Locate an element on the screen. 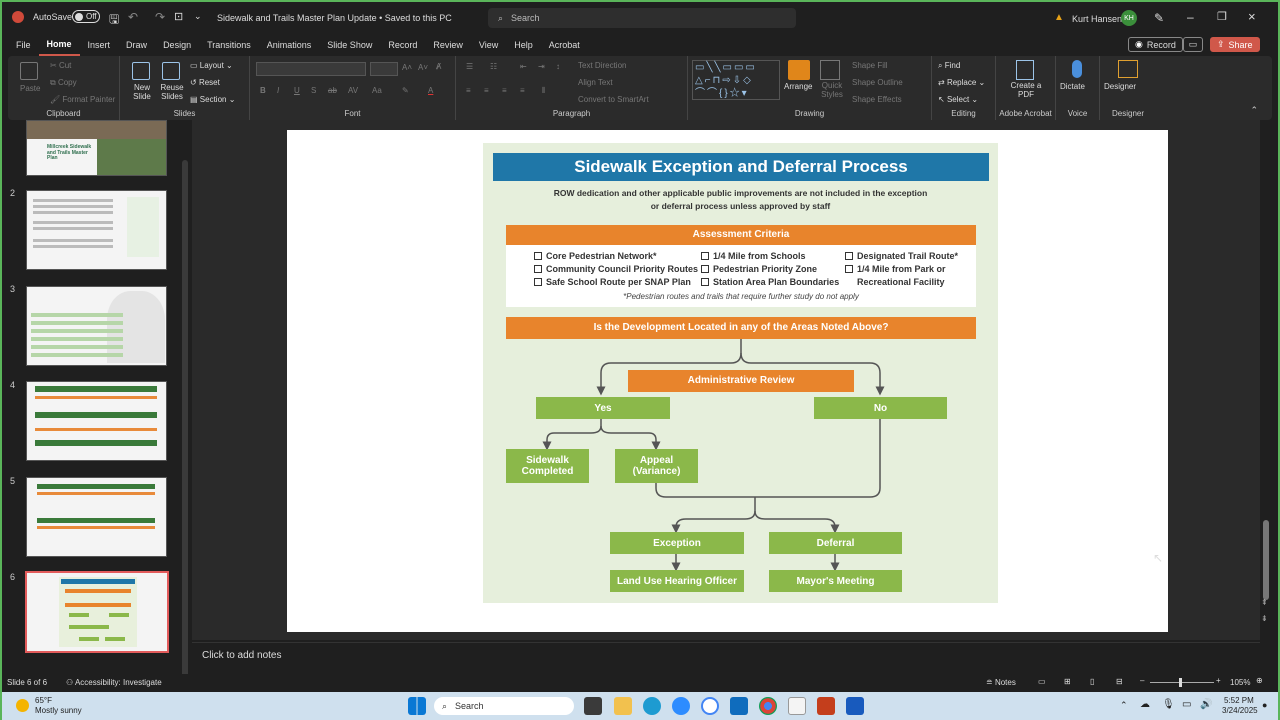  zoom-out-icon: – is located at coordinates (1142, 680).